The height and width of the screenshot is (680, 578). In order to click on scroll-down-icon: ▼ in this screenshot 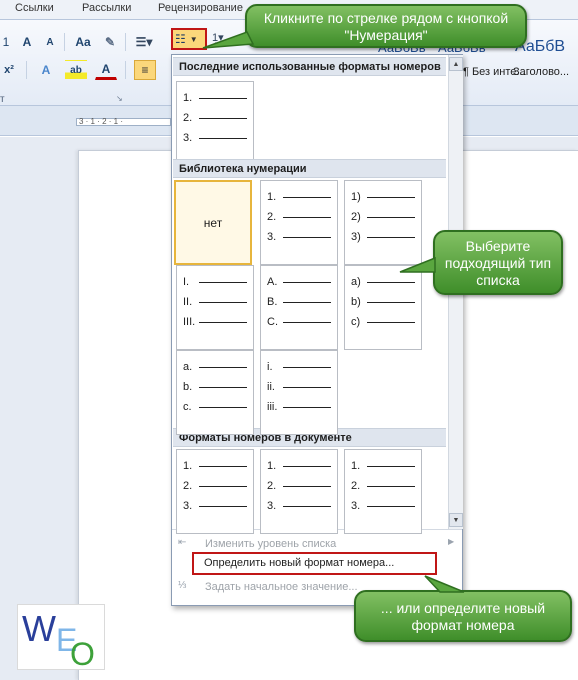, I will do `click(456, 520)`.